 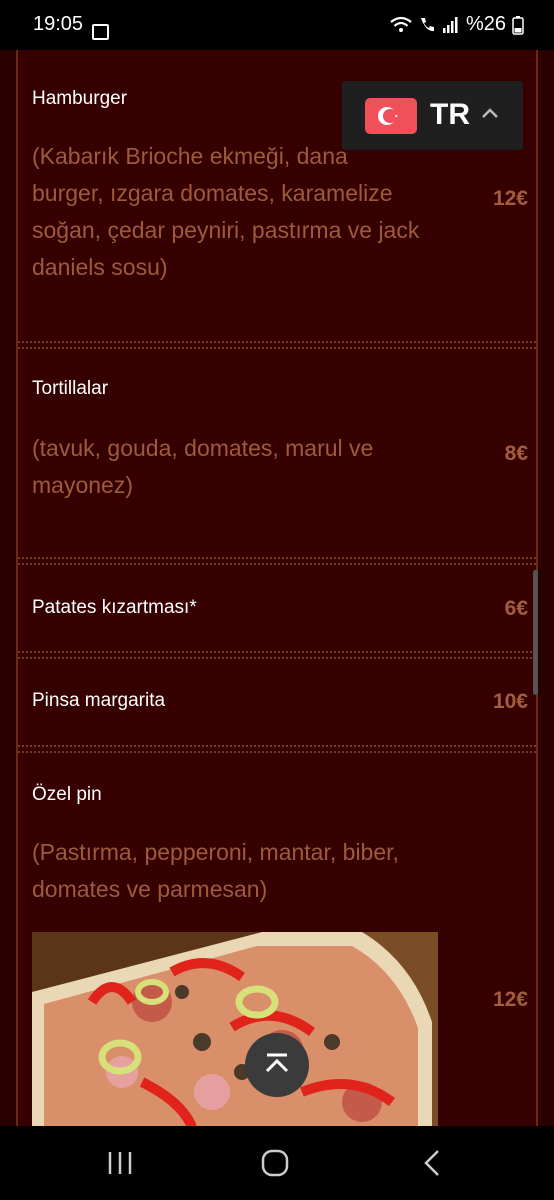 What do you see at coordinates (450, 114) in the screenshot?
I see `language-code: TR` at bounding box center [450, 114].